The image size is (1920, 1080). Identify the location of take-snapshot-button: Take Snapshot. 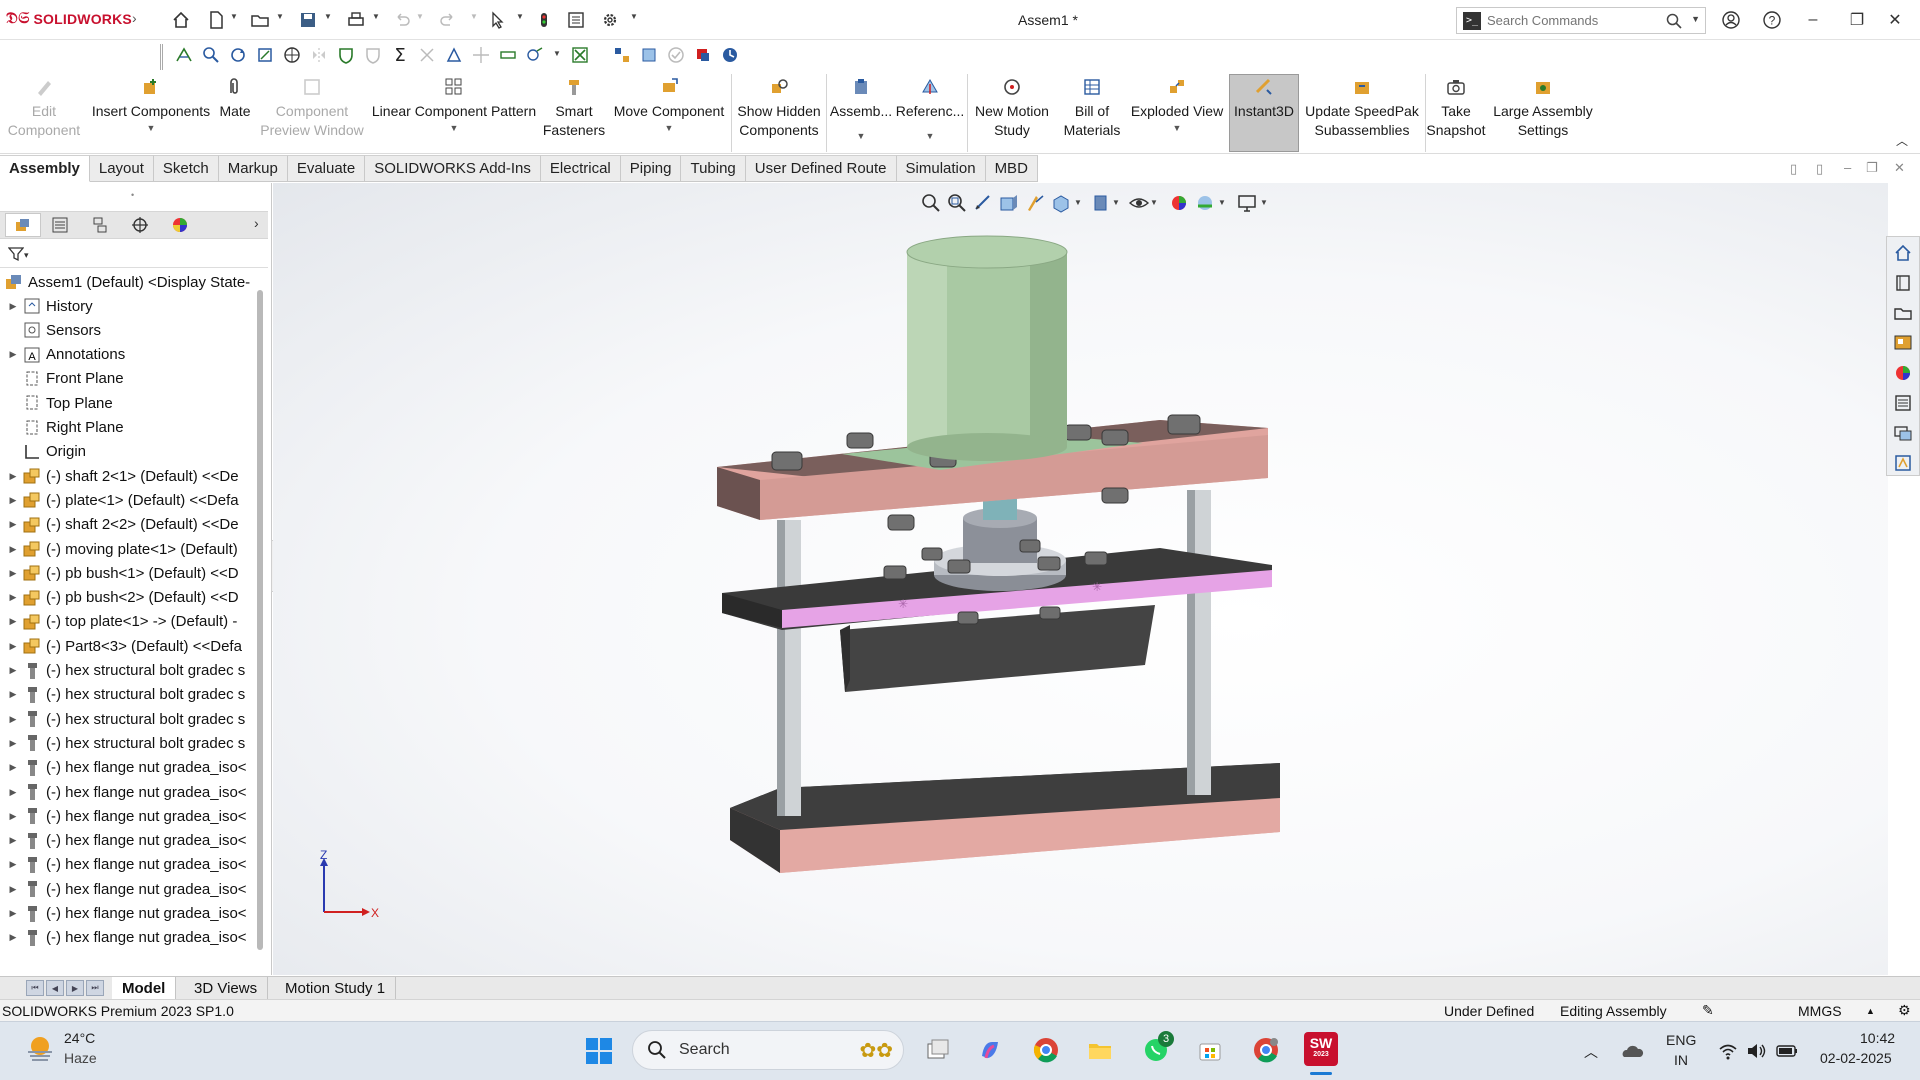
(1456, 114).